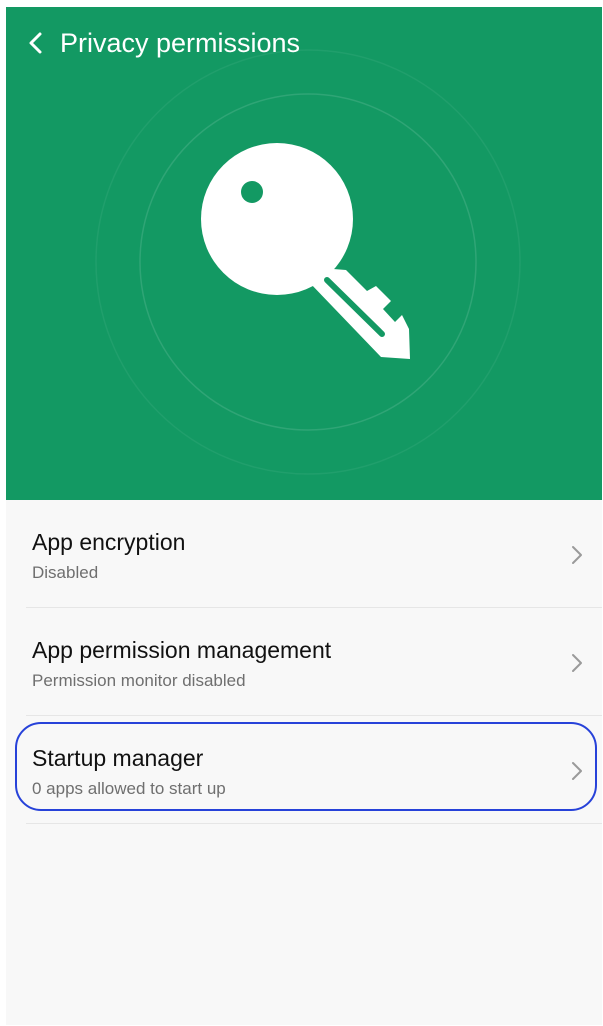  I want to click on top-app-bar: Privacy permissions, so click(304, 43).